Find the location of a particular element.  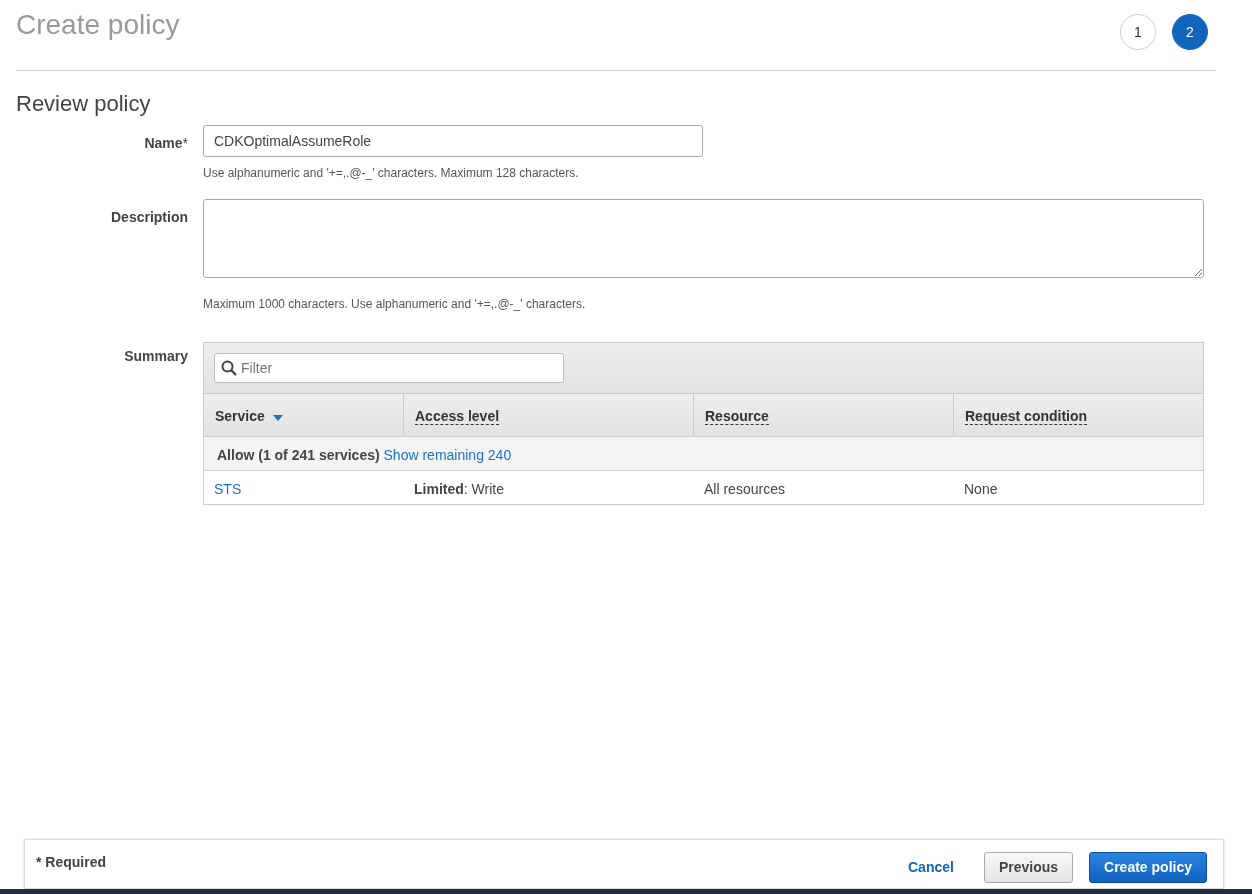

required-mark: * is located at coordinates (185, 143).